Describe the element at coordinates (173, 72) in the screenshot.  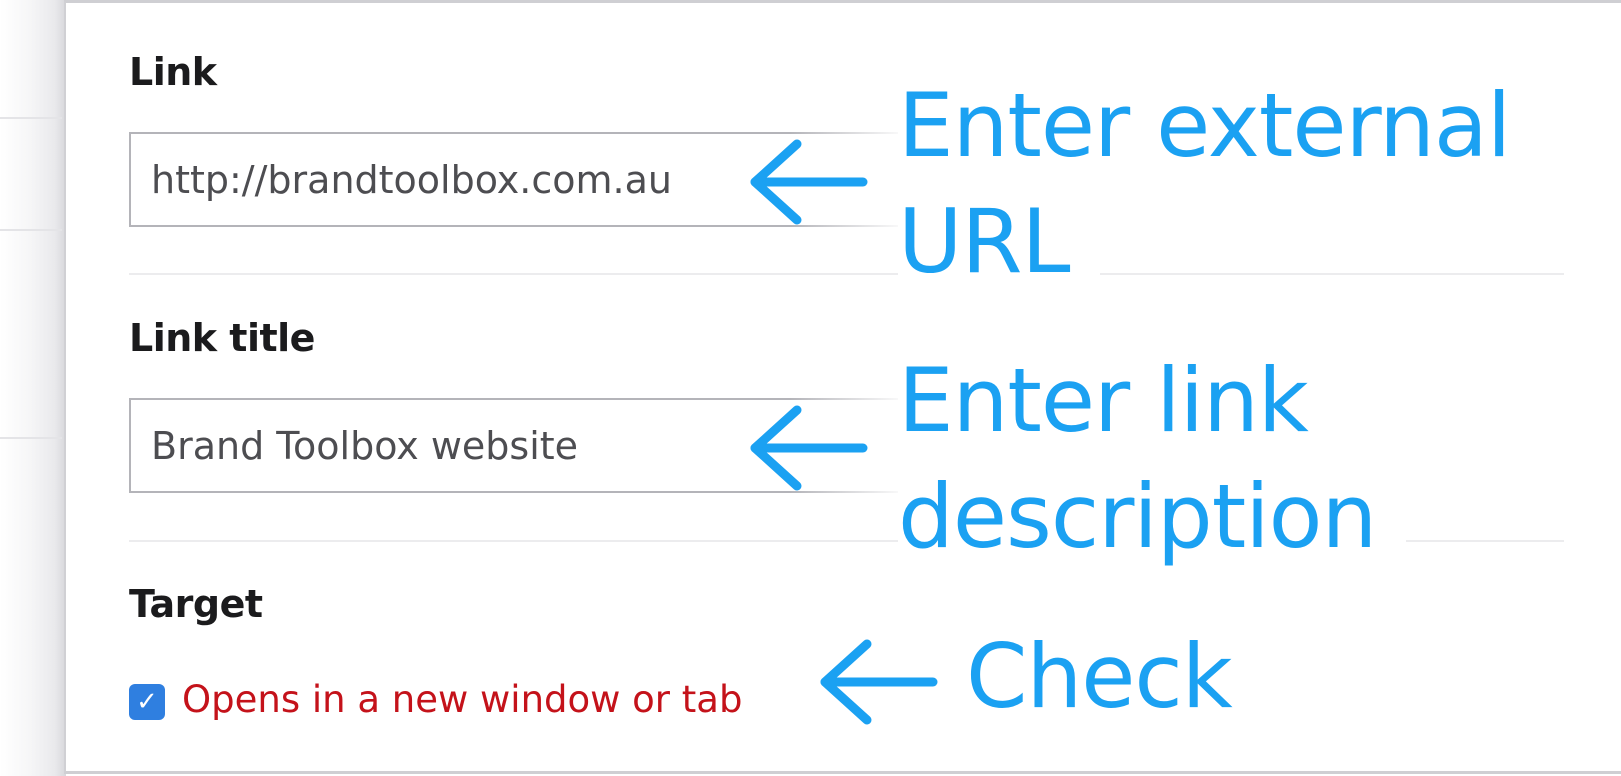
I see `link-label: Link` at that location.